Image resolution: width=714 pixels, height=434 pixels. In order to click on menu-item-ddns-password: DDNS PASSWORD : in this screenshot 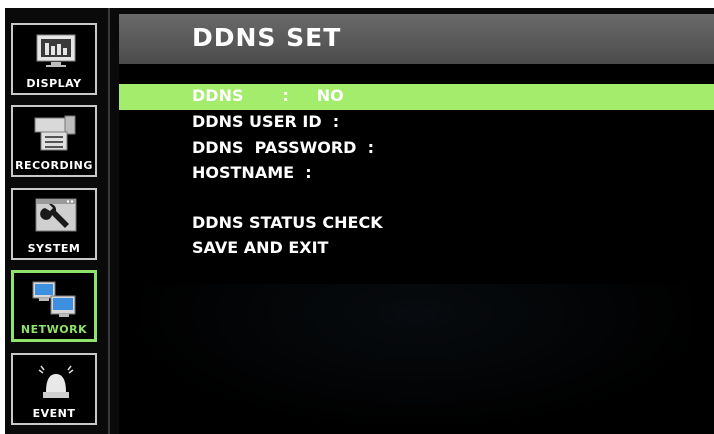, I will do `click(416, 149)`.